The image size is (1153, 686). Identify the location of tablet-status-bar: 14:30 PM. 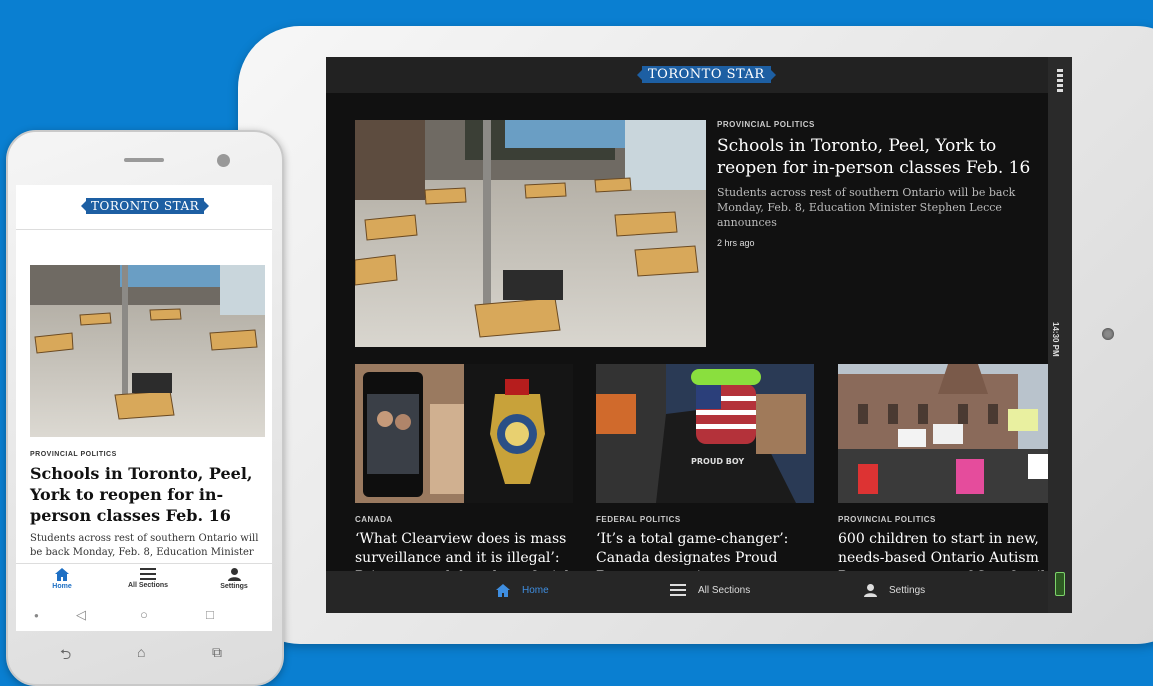
(1060, 335).